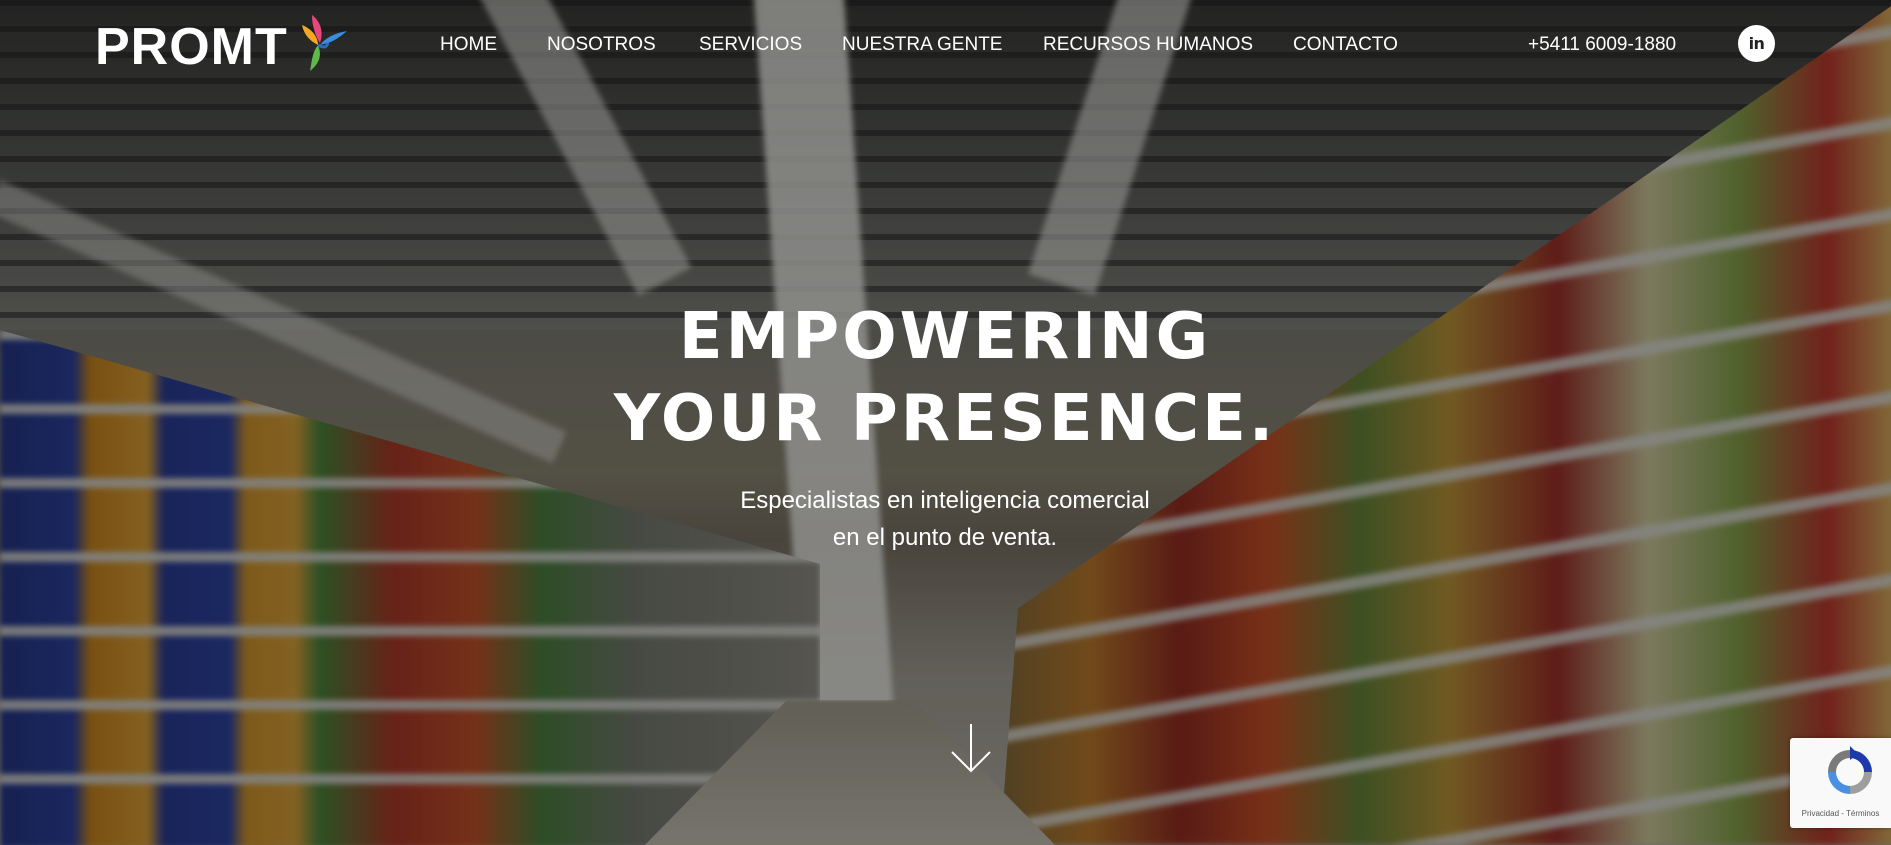 The width and height of the screenshot is (1891, 845). I want to click on hero-subtitle-line-2: en el punto de venta., so click(945, 537).